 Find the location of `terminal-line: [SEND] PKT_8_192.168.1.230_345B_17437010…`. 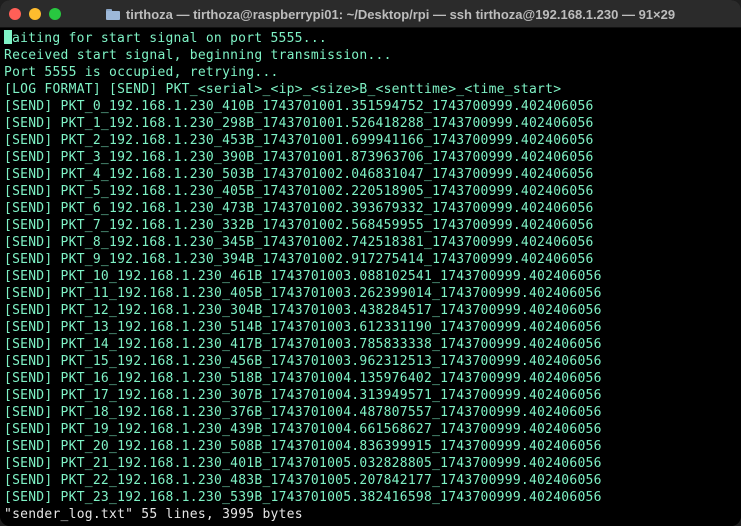

terminal-line: [SEND] PKT_8_192.168.1.230_345B_17437010… is located at coordinates (299, 242).